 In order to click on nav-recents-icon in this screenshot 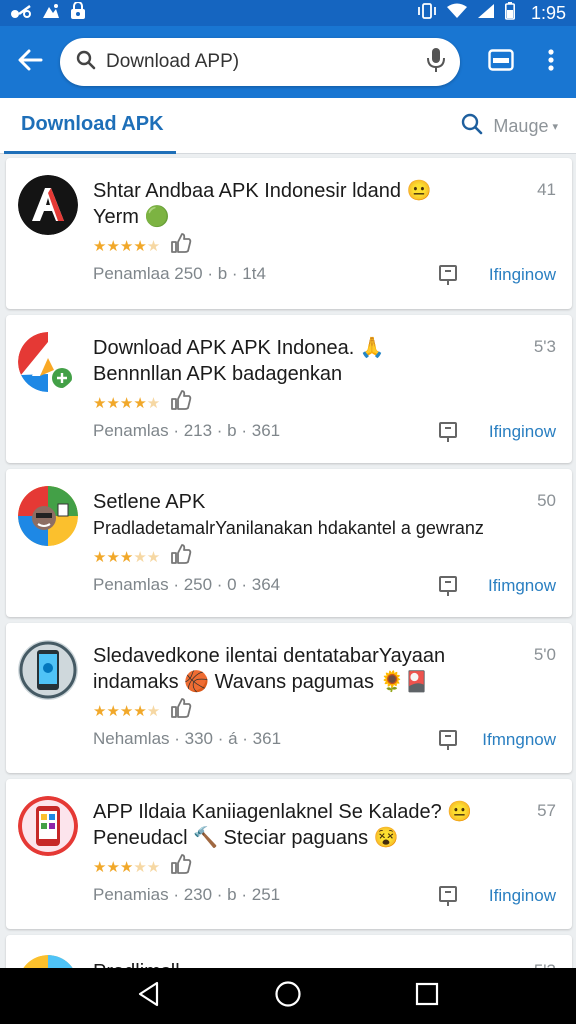, I will do `click(427, 996)`.